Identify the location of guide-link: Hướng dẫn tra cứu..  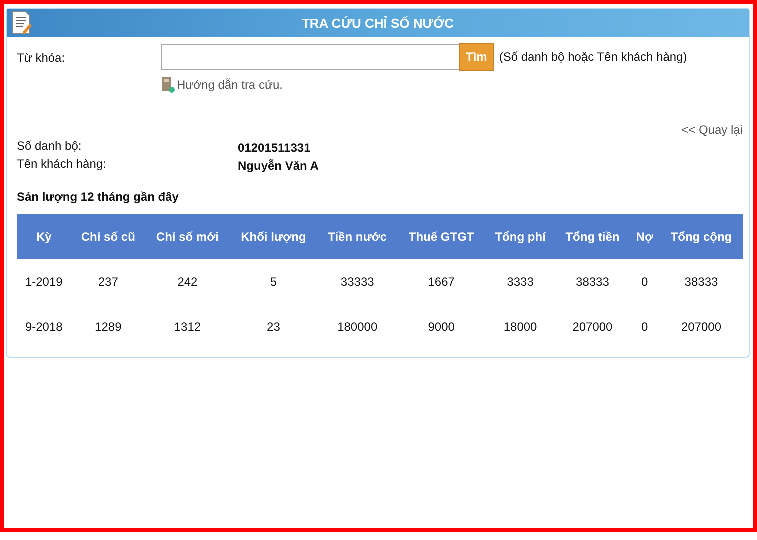
(230, 85).